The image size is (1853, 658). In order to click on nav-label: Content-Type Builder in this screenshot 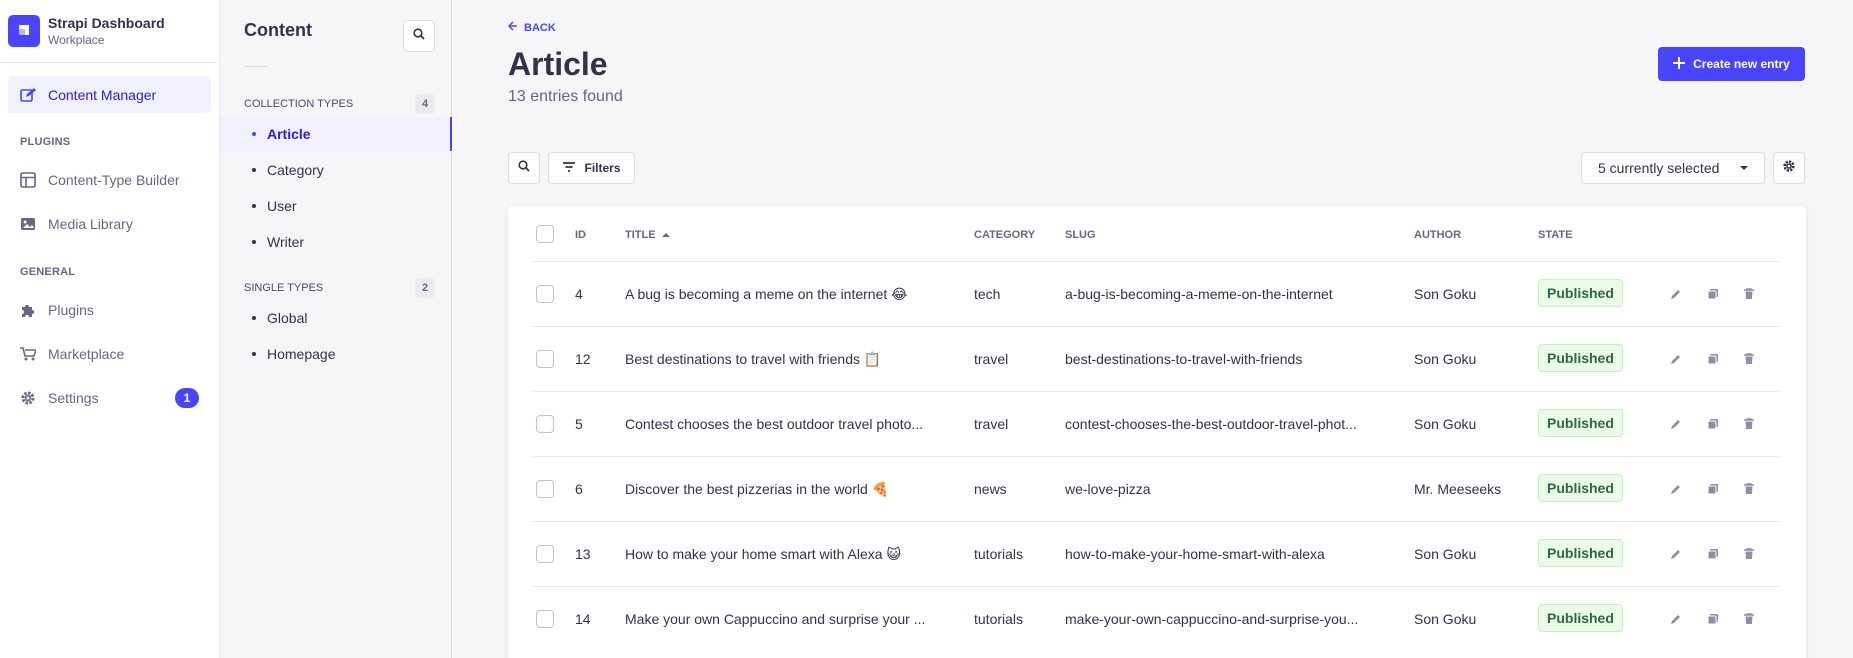, I will do `click(114, 179)`.